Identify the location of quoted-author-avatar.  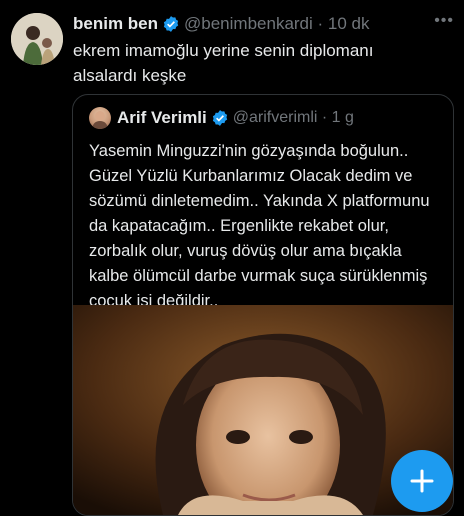
(100, 118).